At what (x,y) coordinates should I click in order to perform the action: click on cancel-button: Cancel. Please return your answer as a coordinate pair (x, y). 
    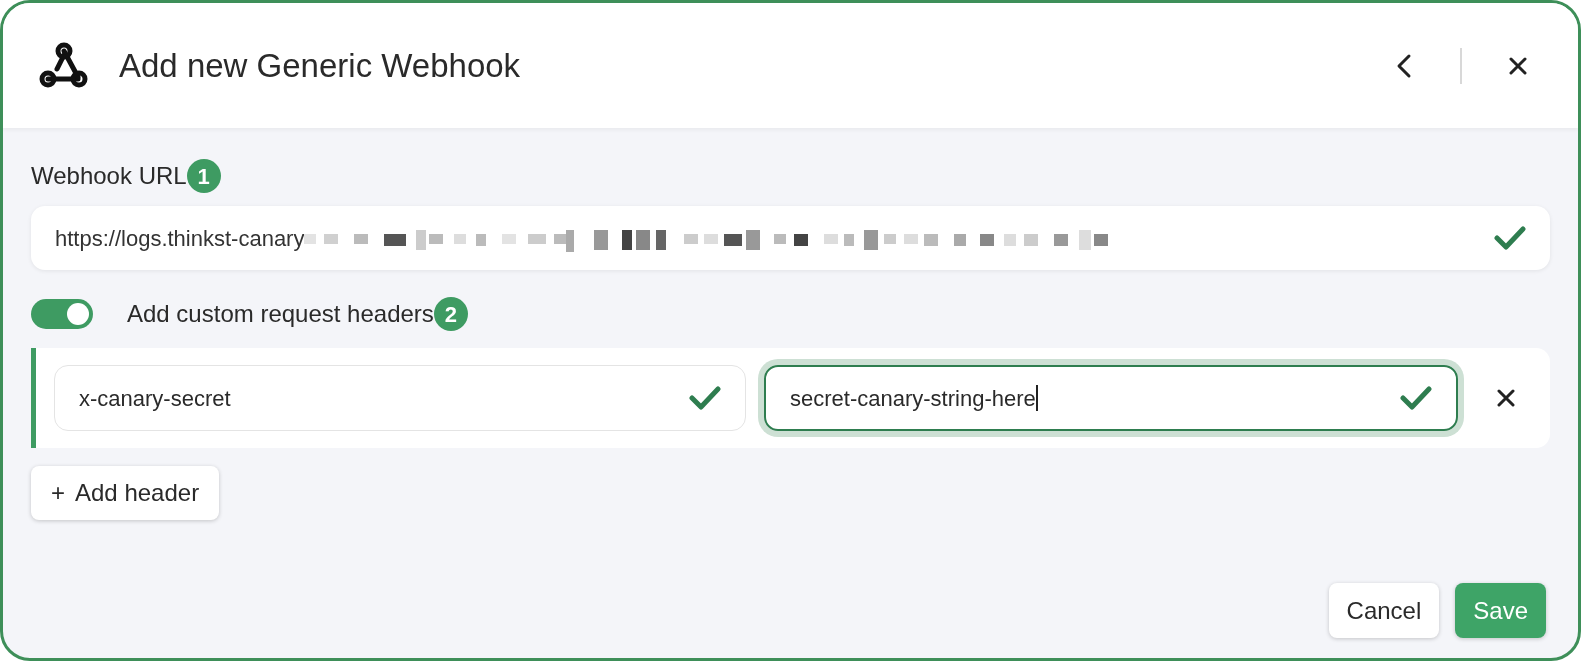
    Looking at the image, I should click on (1384, 610).